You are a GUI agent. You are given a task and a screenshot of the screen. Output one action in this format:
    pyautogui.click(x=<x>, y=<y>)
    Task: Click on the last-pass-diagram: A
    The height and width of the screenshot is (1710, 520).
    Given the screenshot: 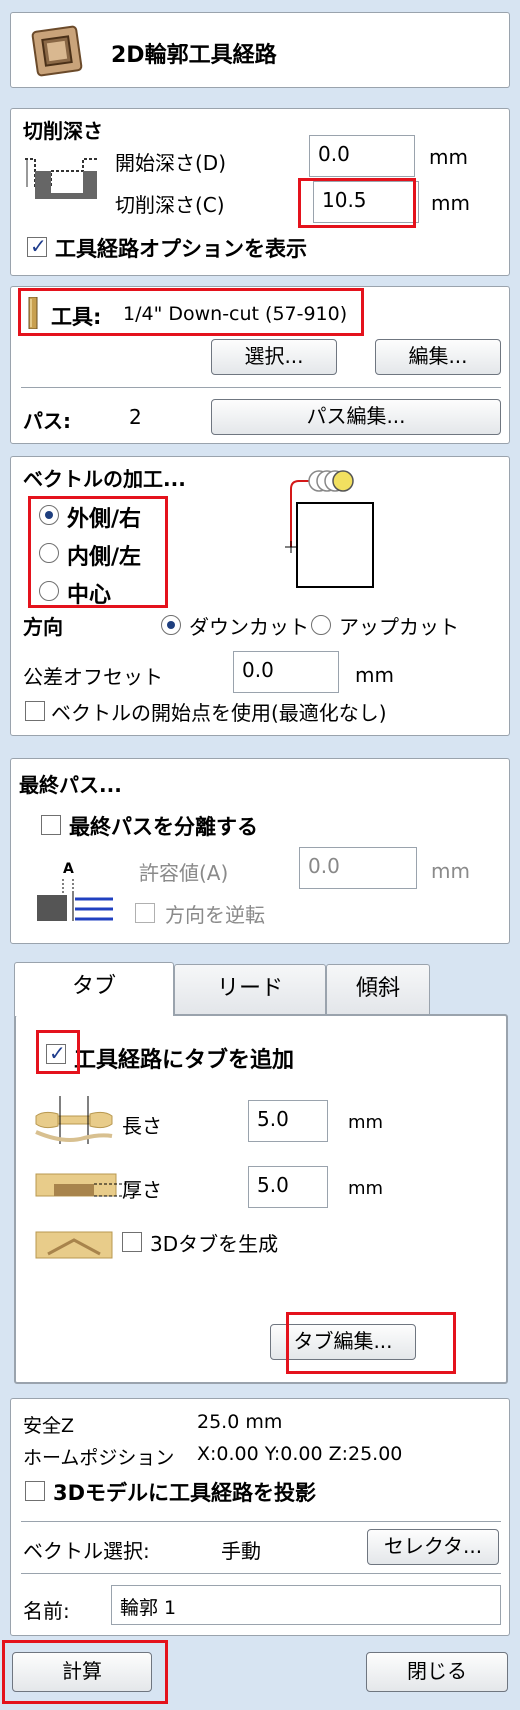 What is the action you would take?
    pyautogui.click(x=75, y=891)
    